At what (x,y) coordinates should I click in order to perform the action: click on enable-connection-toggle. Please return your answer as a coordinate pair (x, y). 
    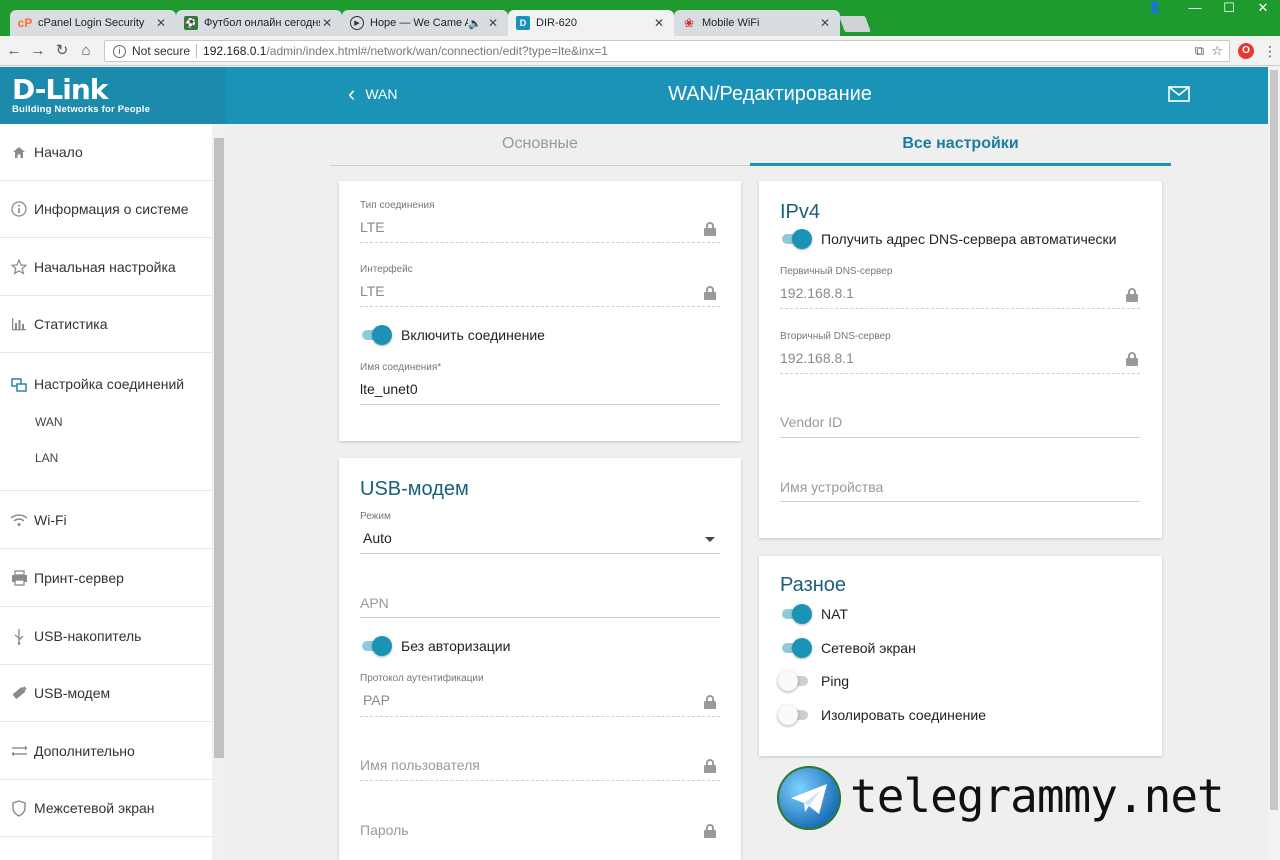
    Looking at the image, I should click on (376, 335).